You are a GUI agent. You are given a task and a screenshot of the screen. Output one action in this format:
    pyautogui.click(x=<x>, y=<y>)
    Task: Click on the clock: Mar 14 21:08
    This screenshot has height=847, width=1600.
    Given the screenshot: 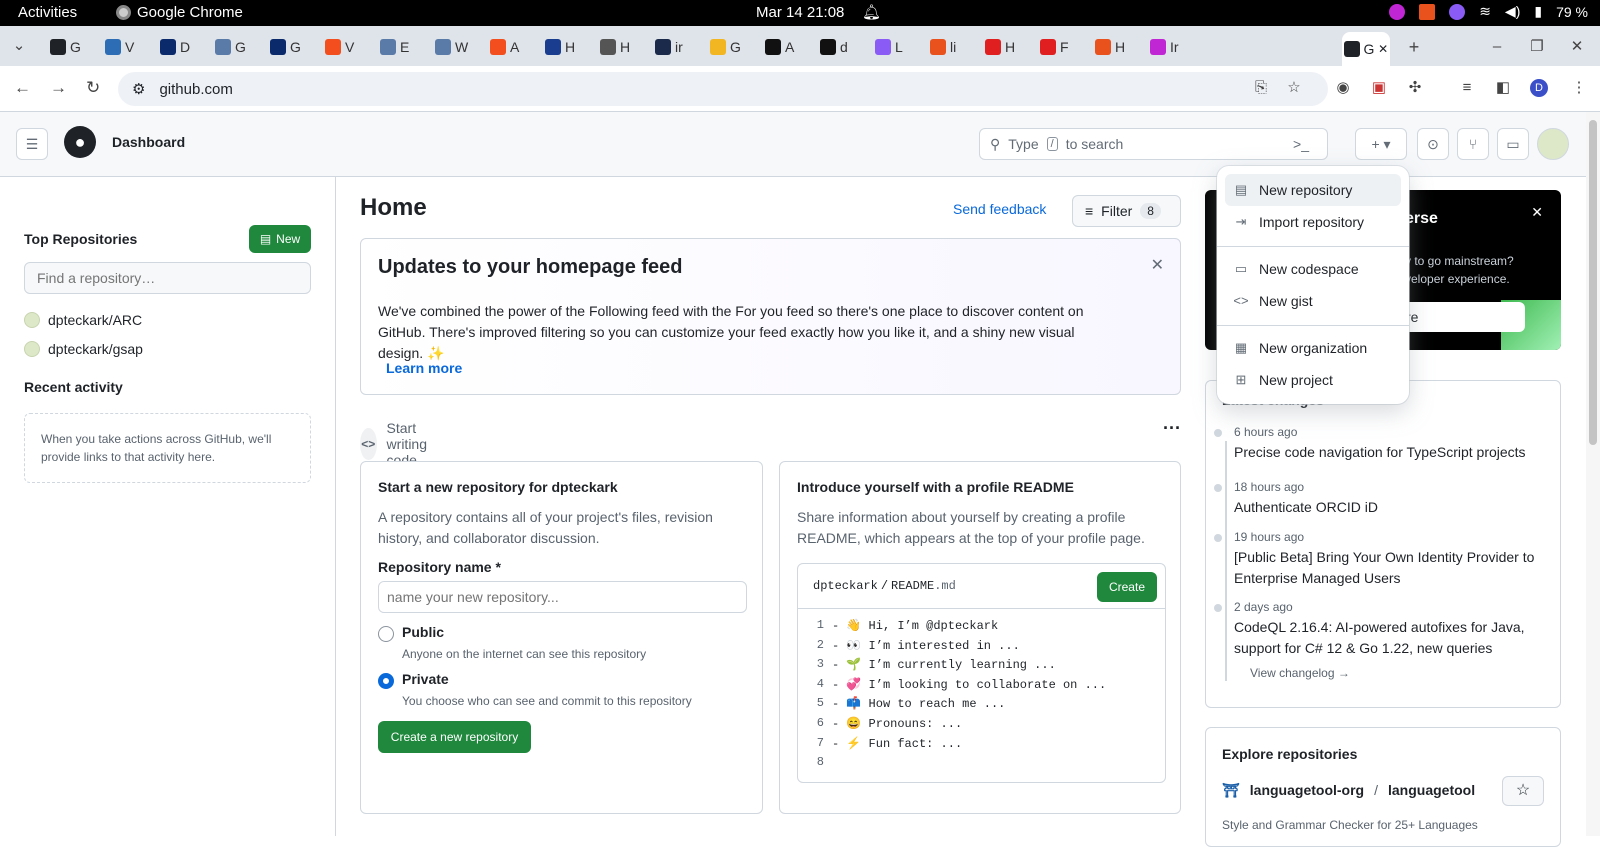 What is the action you would take?
    pyautogui.click(x=800, y=12)
    